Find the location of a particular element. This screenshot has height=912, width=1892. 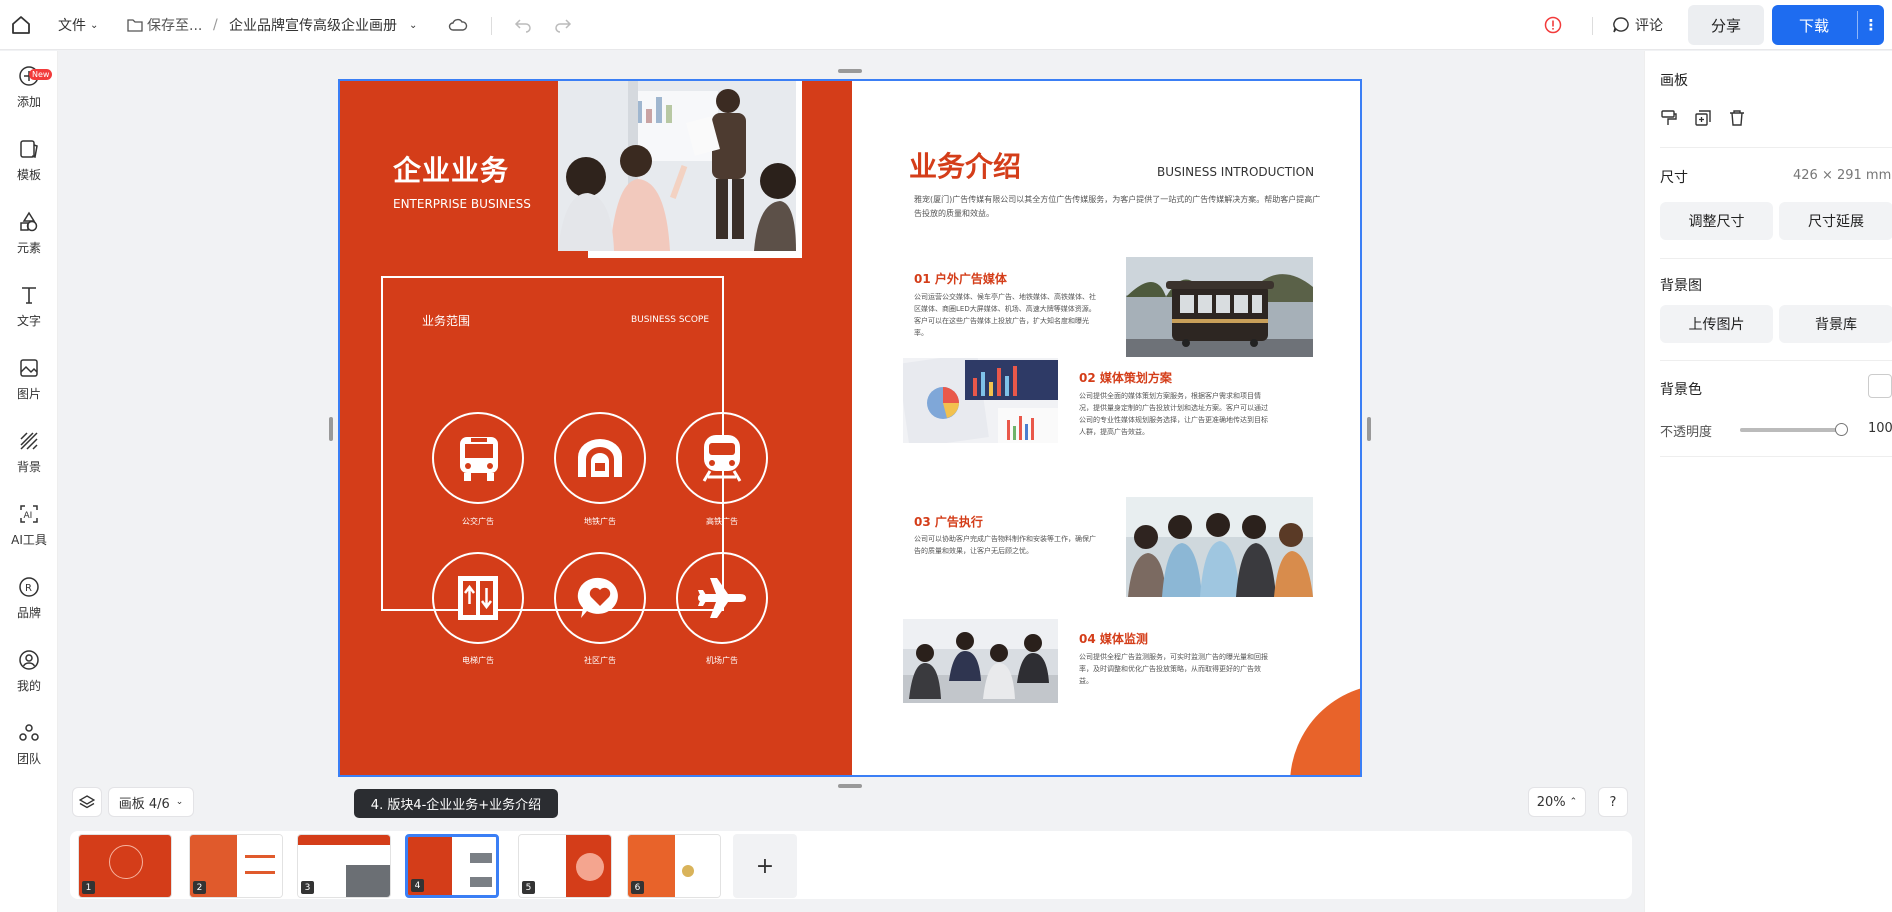

resize-handle-right is located at coordinates (1369, 429).